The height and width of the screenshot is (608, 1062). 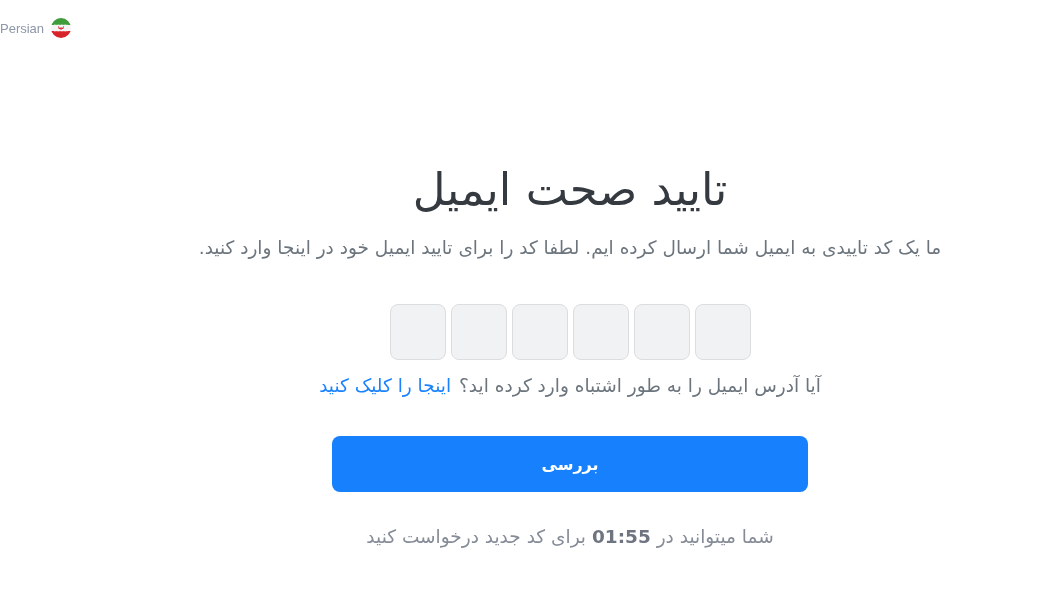 I want to click on flag-icon, so click(x=61, y=28).